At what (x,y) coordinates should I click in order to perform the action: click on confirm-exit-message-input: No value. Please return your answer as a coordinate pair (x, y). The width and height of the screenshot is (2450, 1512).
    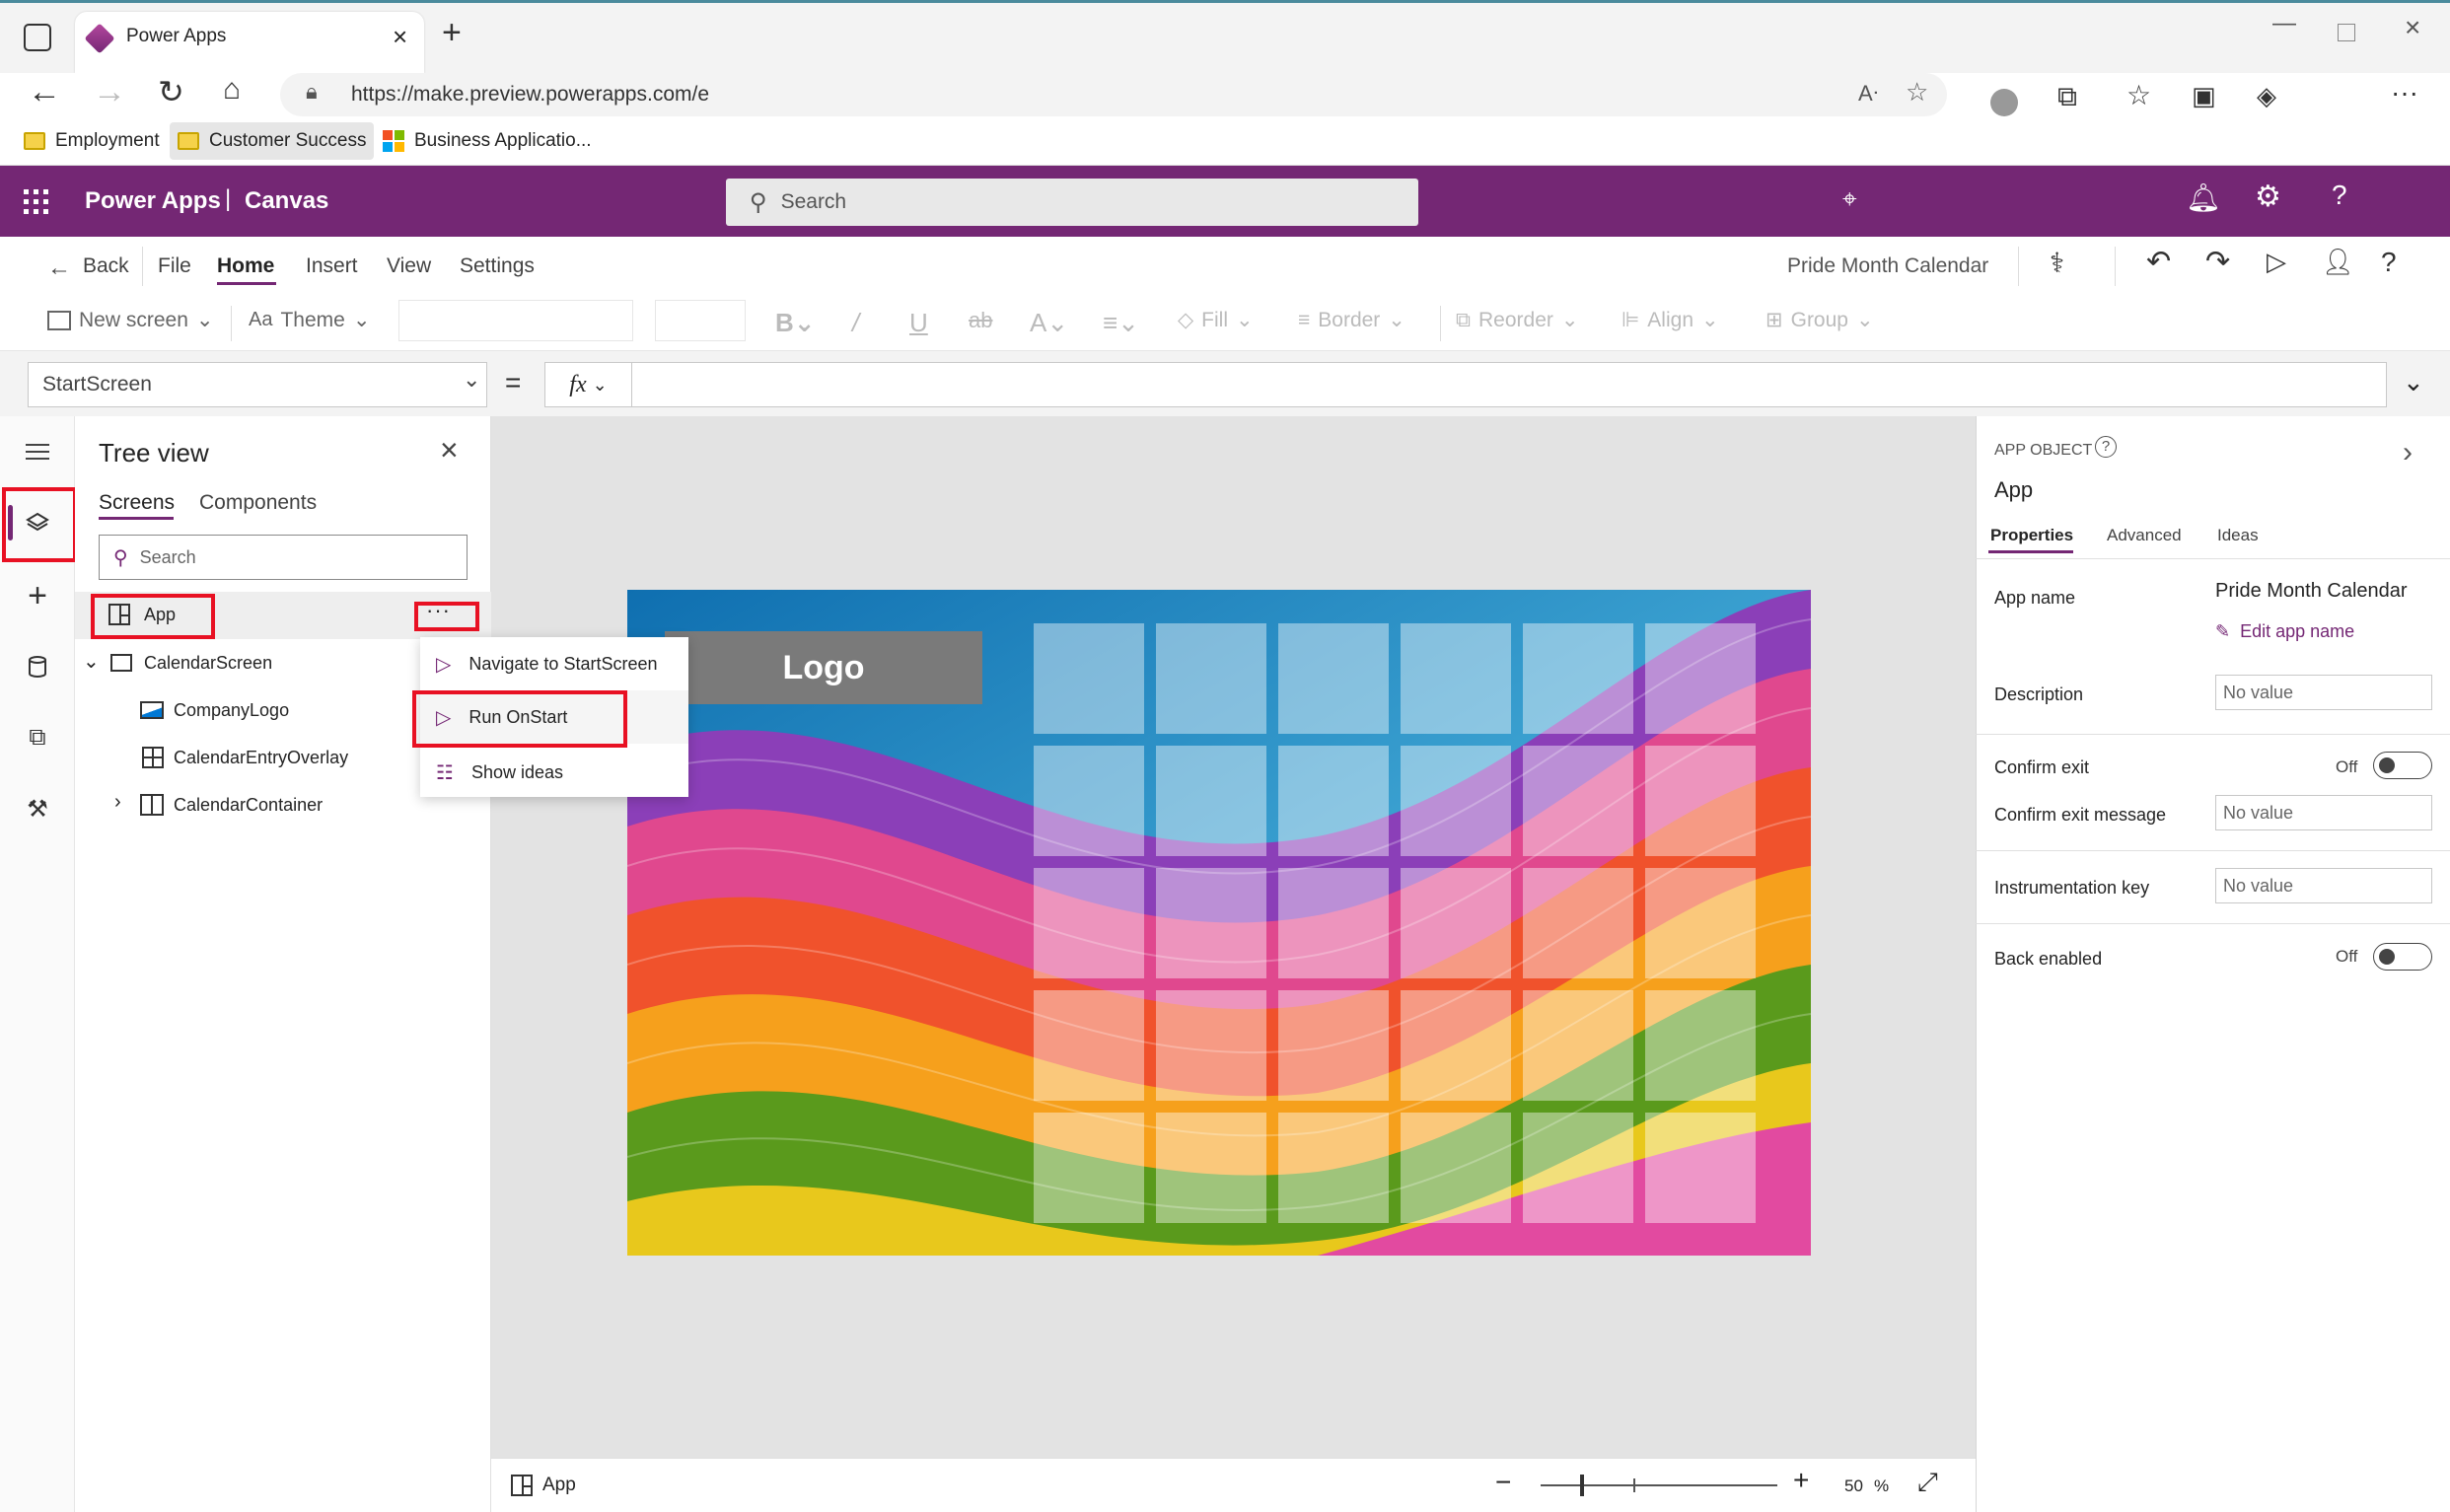
    Looking at the image, I should click on (2323, 812).